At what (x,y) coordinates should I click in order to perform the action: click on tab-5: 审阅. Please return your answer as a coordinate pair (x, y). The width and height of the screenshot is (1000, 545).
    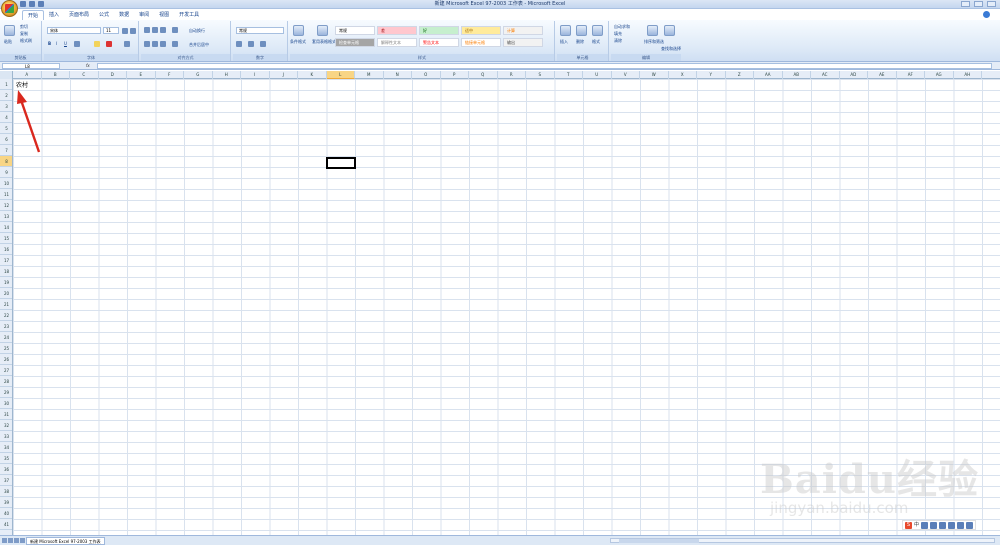
    Looking at the image, I should click on (144, 15).